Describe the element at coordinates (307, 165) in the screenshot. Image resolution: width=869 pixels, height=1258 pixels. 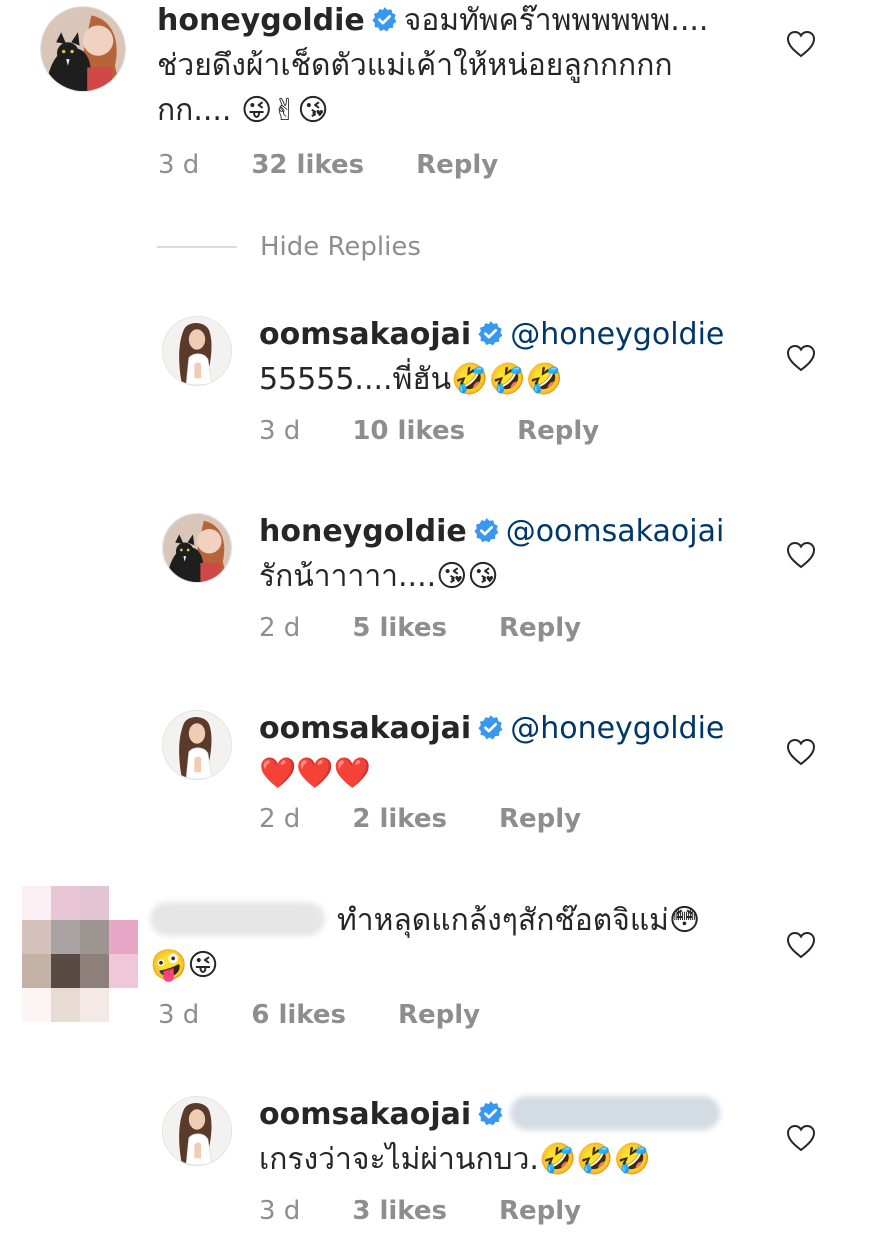
I see `likes-count: 32 likes` at that location.